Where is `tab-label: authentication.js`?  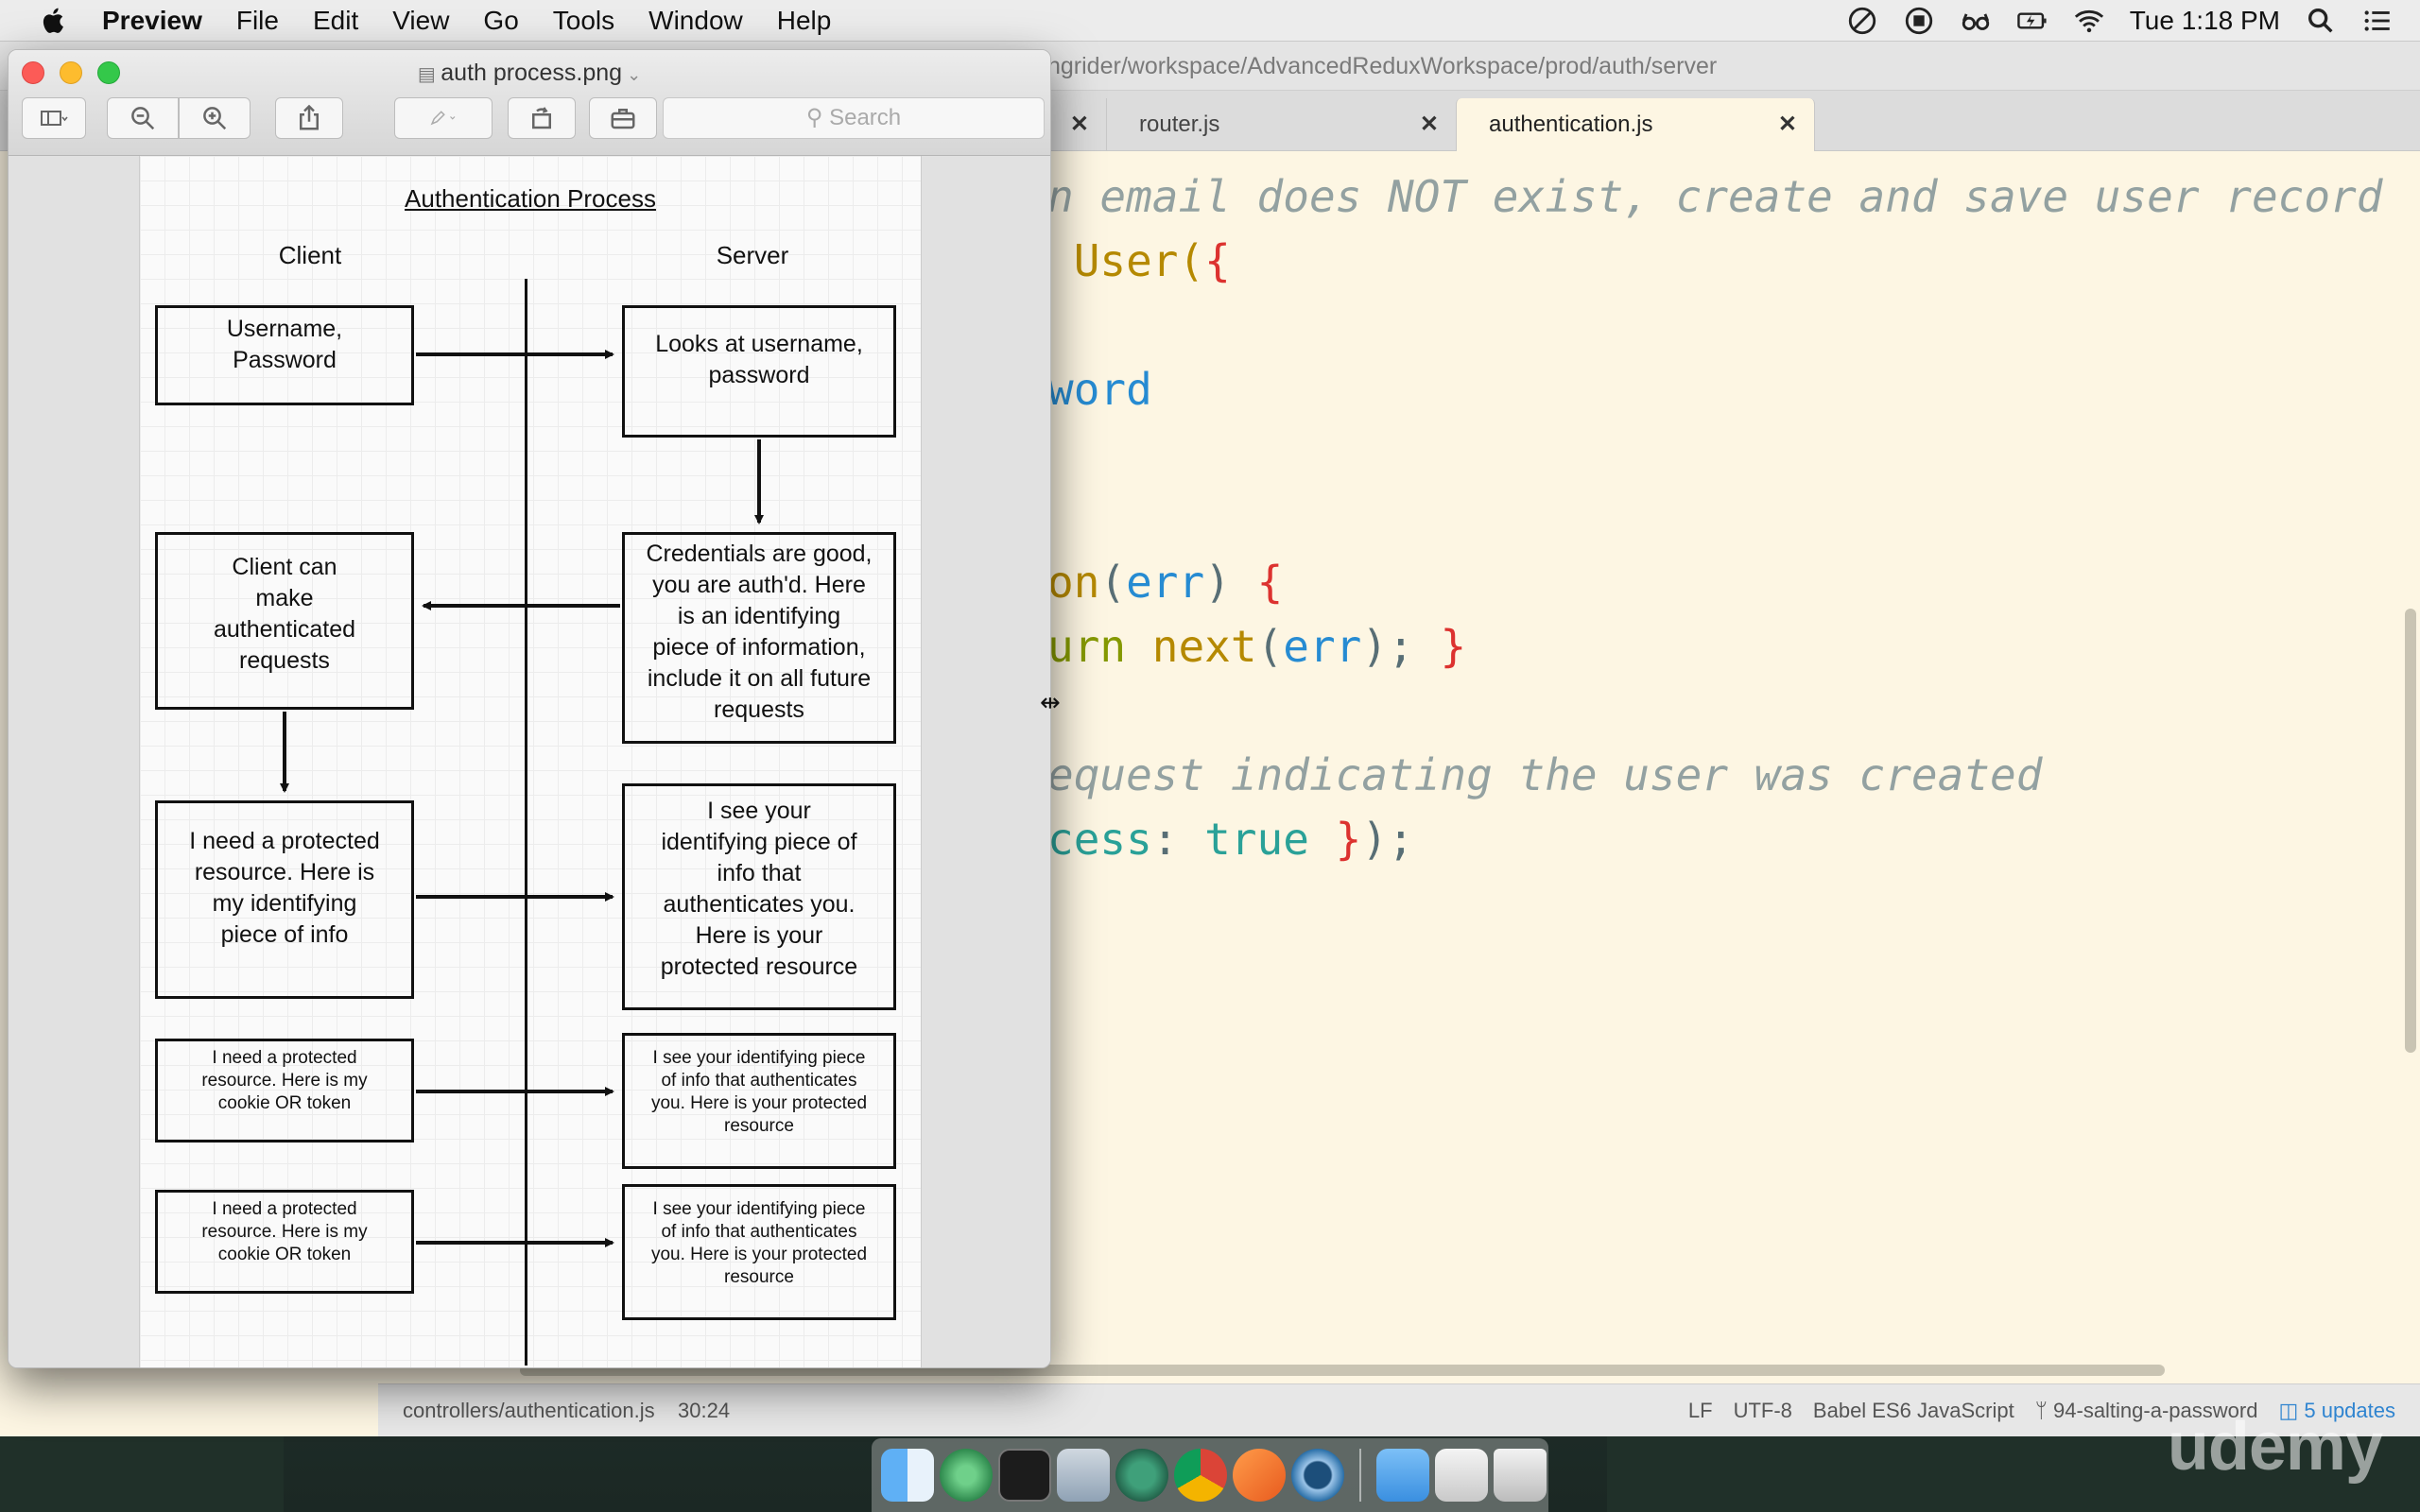
tab-label: authentication.js is located at coordinates (1571, 124).